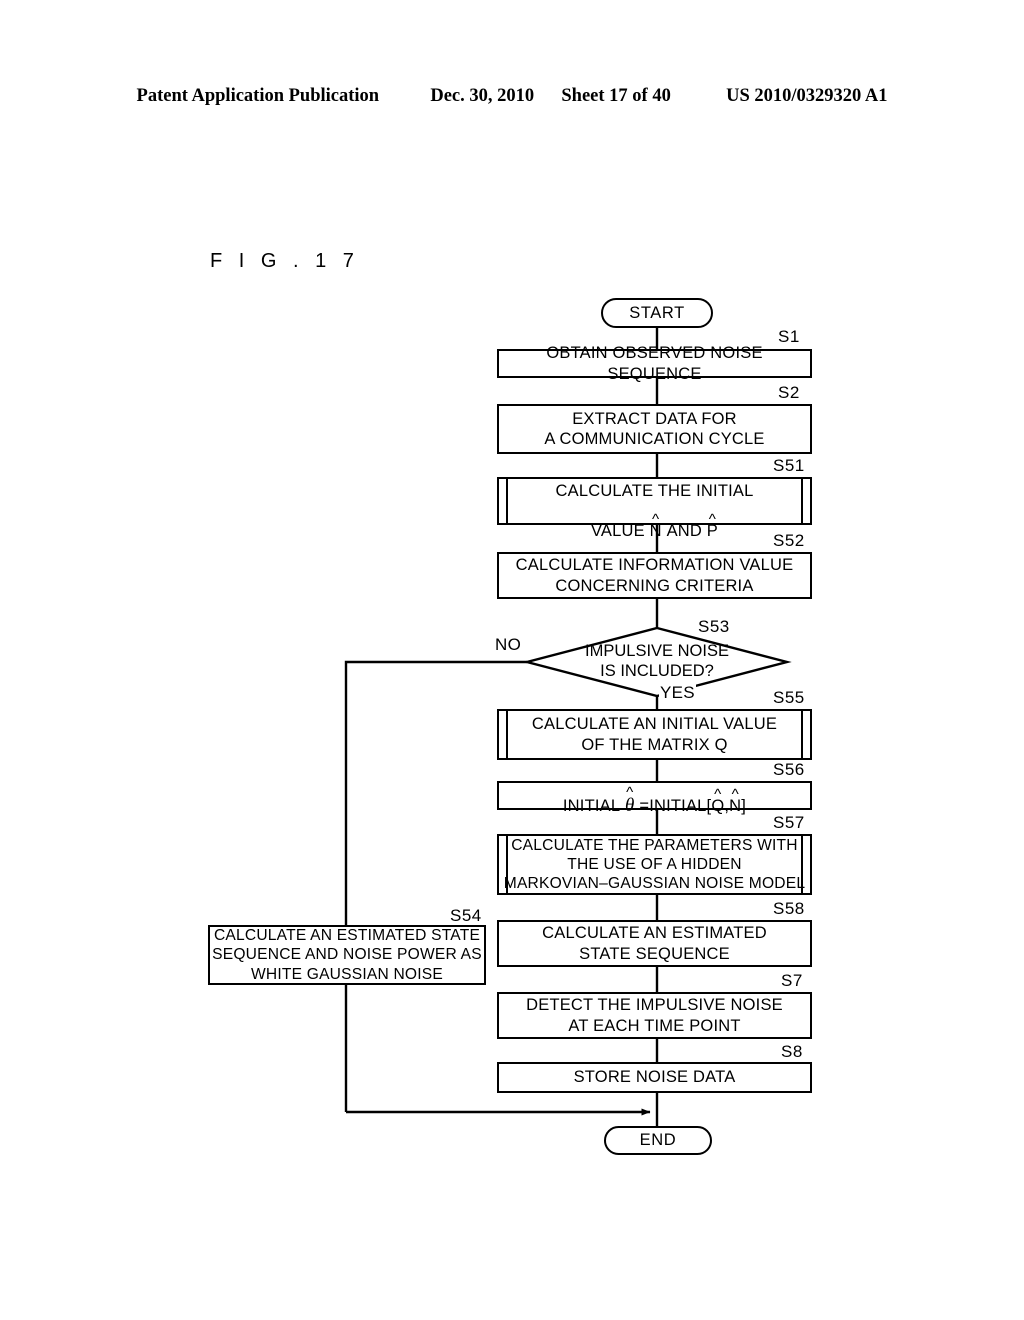 This screenshot has width=1024, height=1320. I want to click on s56-symbol-q: ^ Q, so click(718, 800).